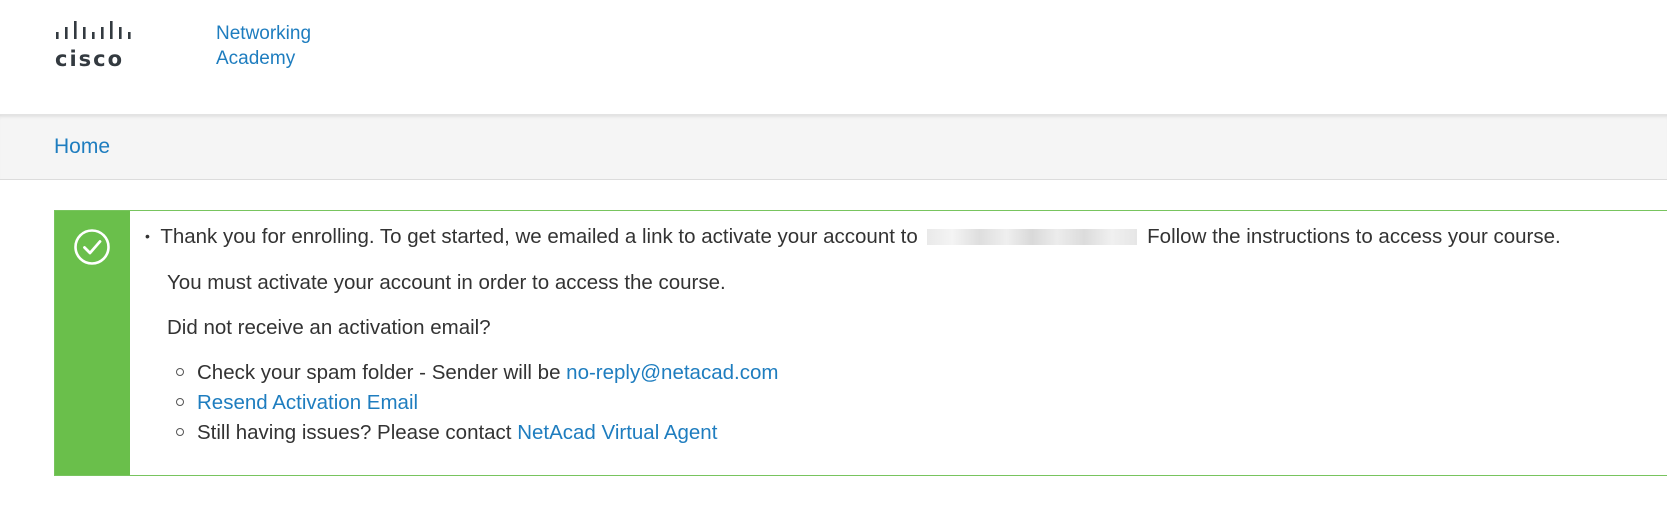 This screenshot has height=521, width=1667. Describe the element at coordinates (256, 58) in the screenshot. I see `academy-line-2: Academy` at that location.